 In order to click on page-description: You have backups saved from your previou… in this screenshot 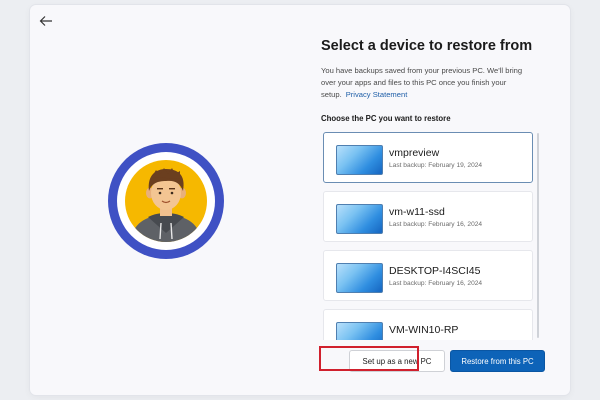, I will do `click(428, 83)`.